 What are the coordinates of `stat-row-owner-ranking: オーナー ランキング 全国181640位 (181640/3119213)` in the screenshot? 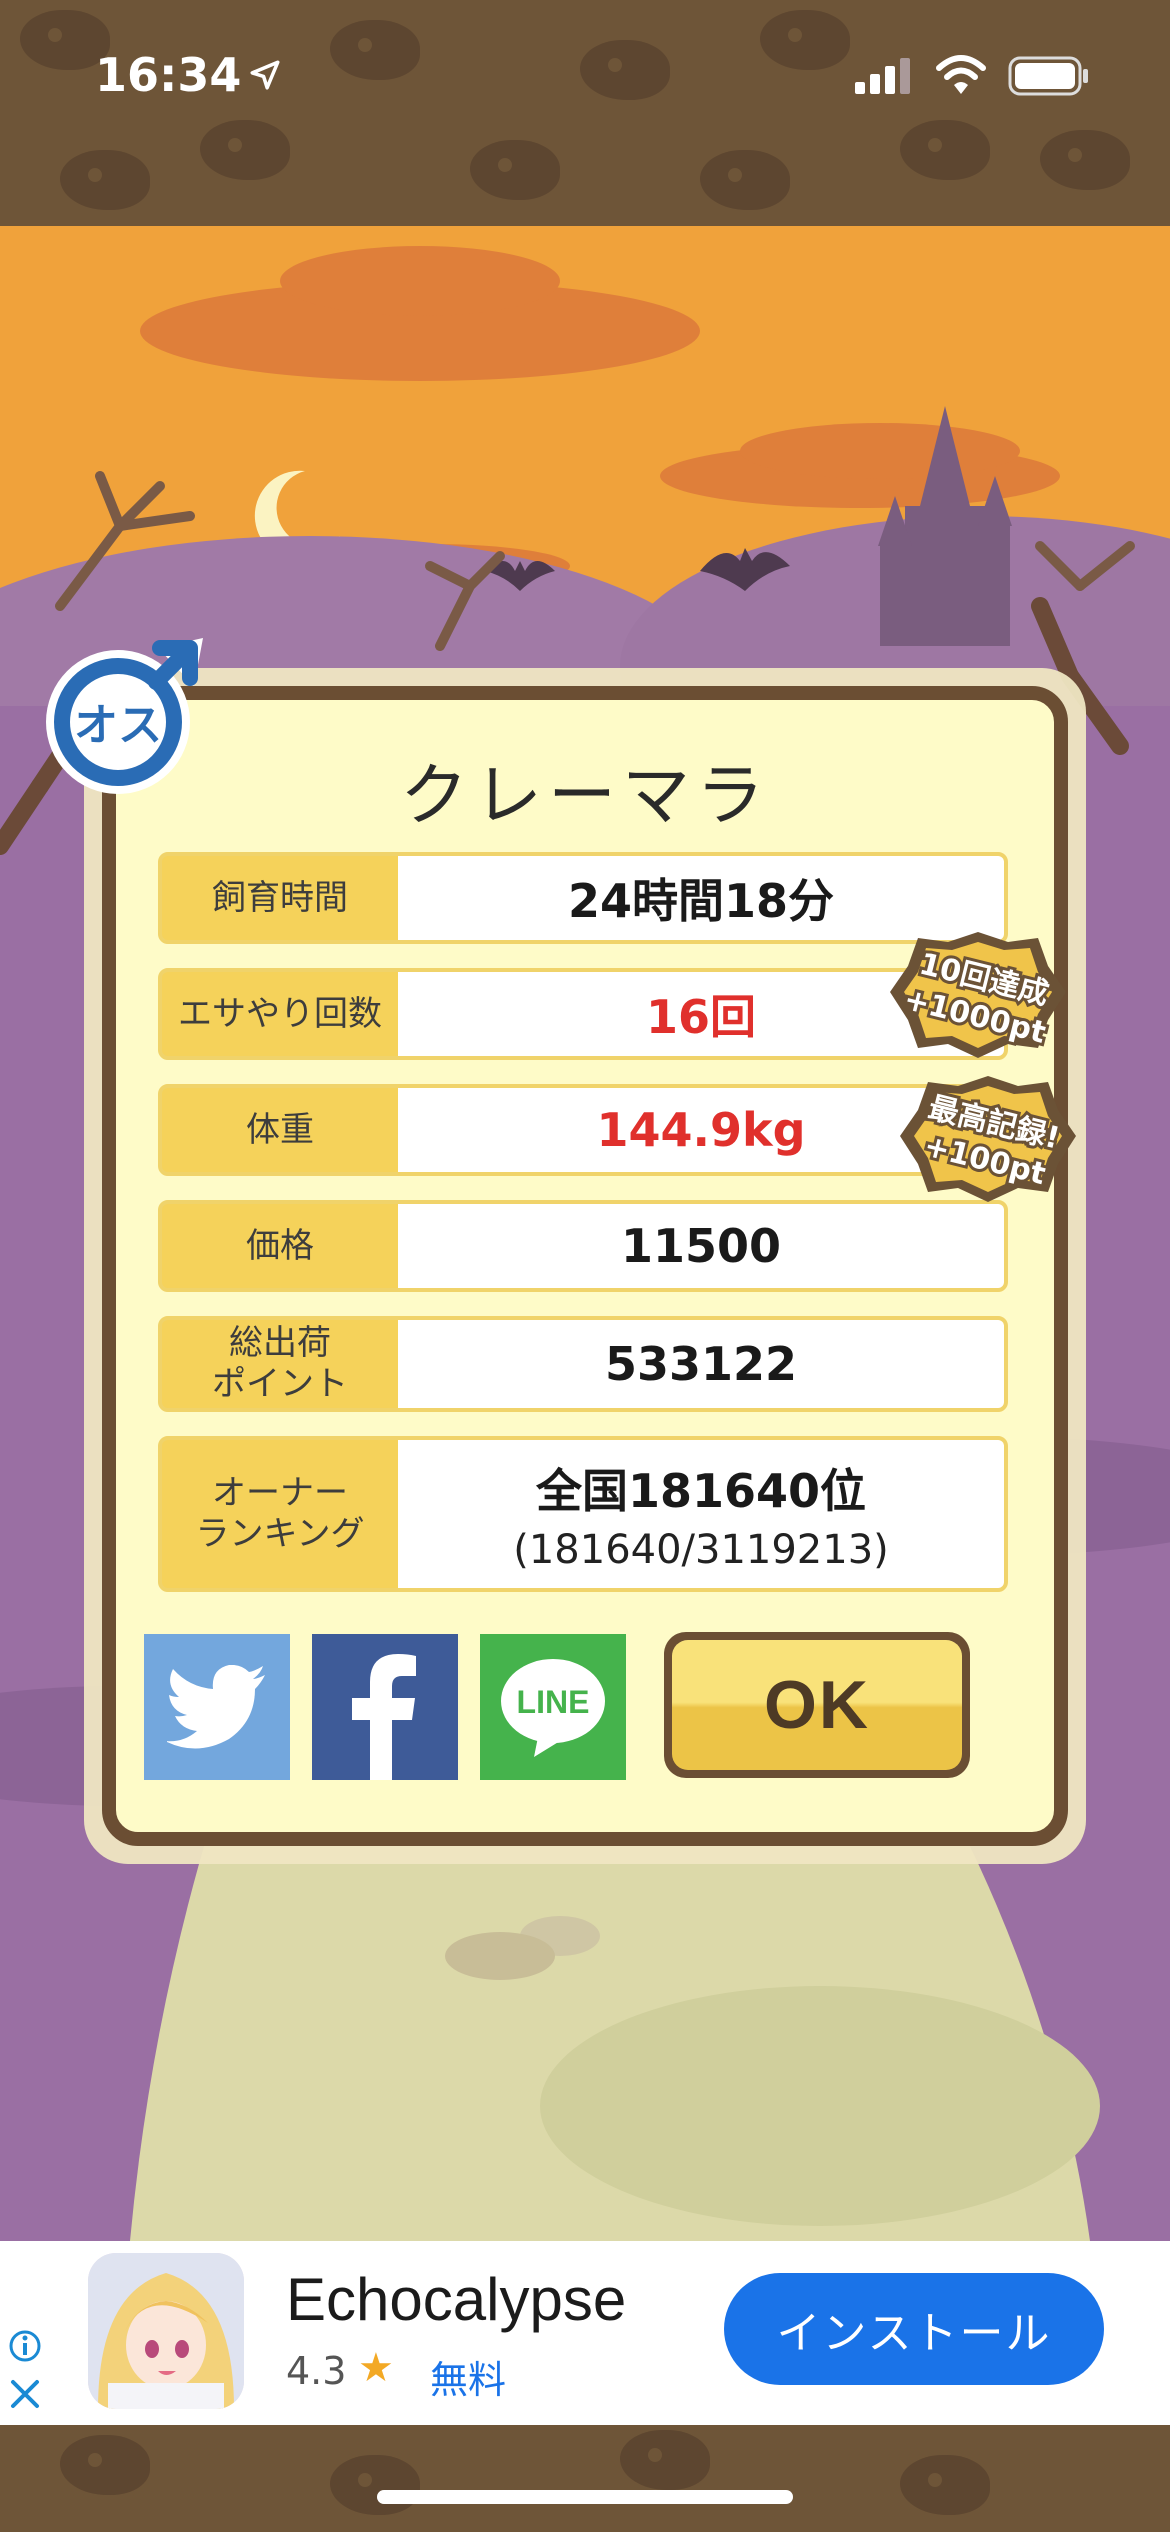 It's located at (583, 1514).